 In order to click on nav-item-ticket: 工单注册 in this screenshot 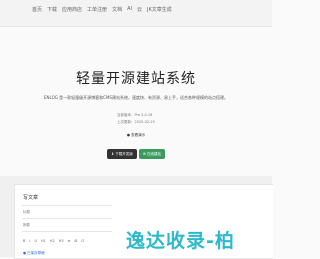, I will do `click(97, 9)`.